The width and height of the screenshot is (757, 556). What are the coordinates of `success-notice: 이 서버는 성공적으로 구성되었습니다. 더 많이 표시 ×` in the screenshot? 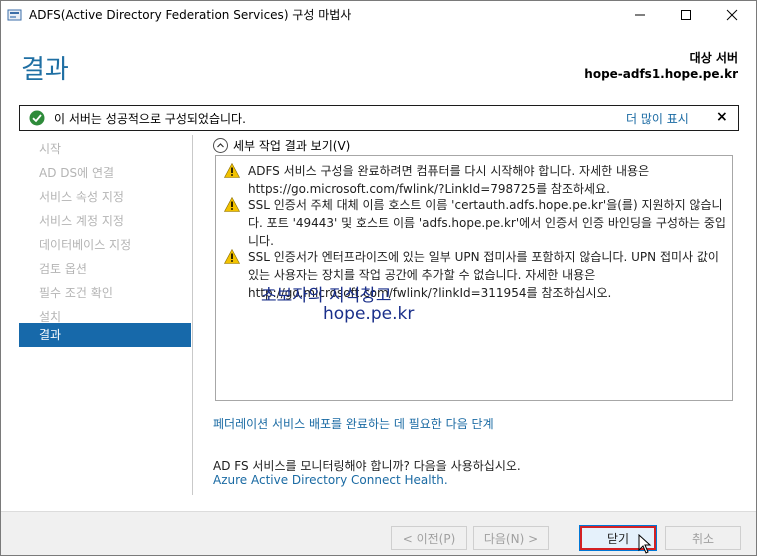 It's located at (379, 118).